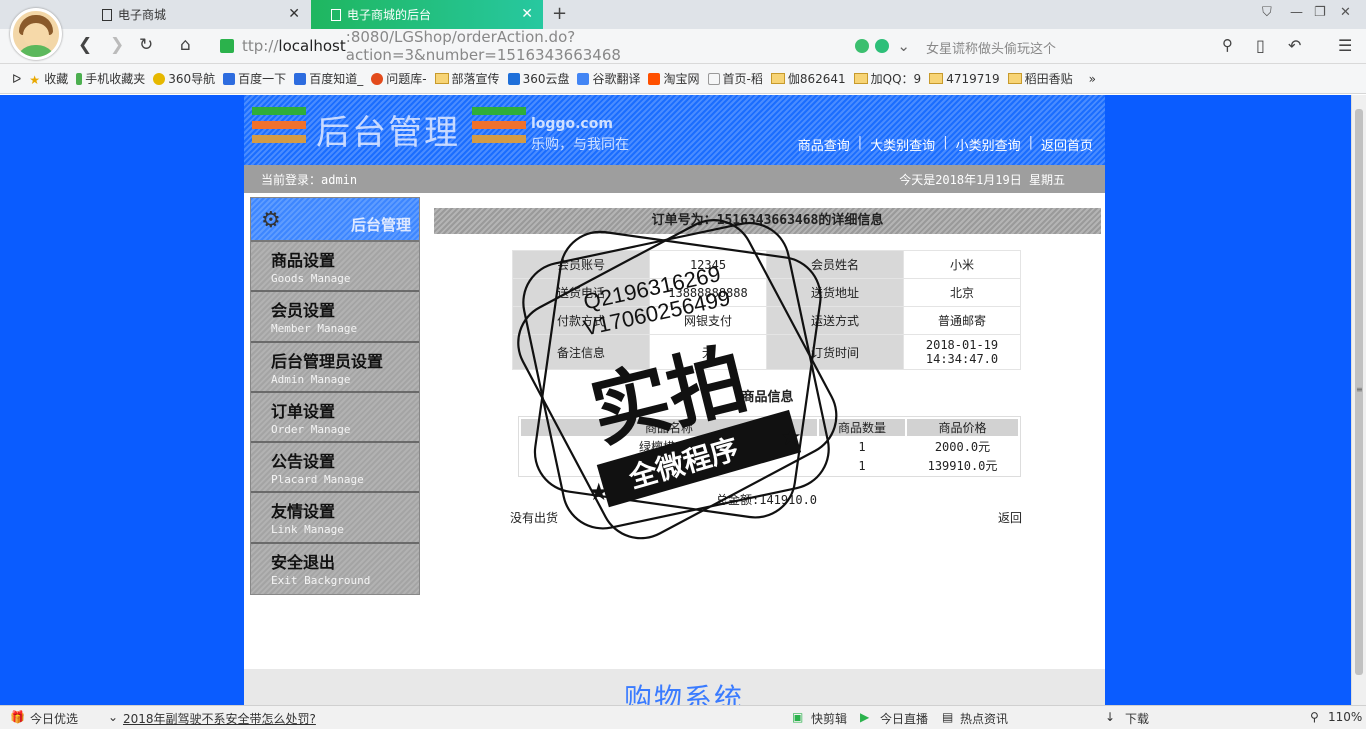  I want to click on tab-shop: 电子商城 ✕, so click(196, 14).